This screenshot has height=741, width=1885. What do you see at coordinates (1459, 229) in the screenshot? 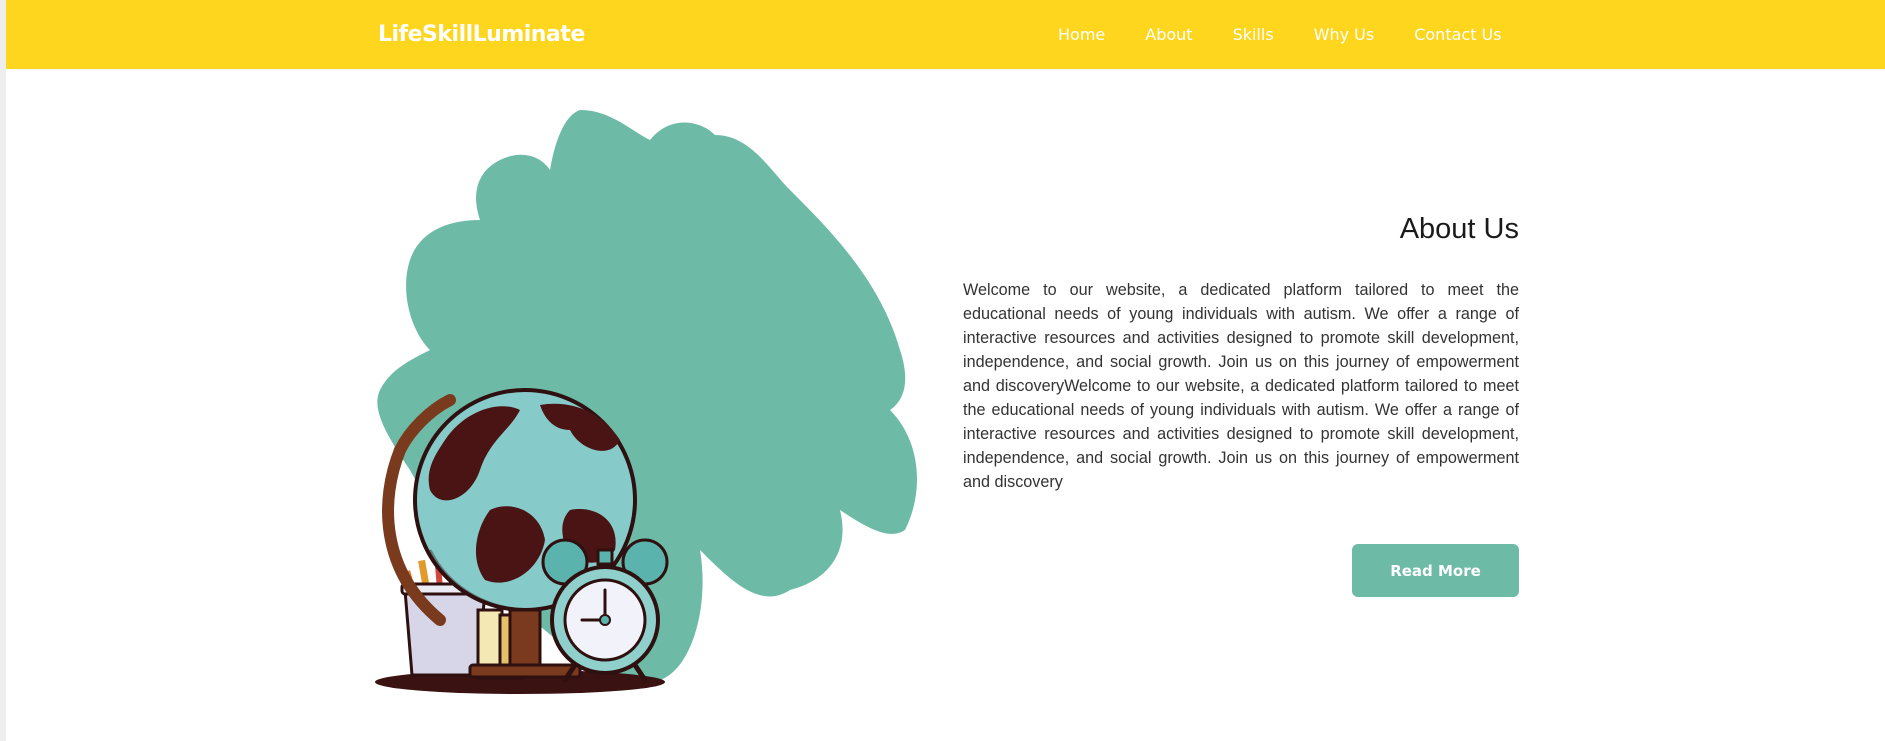
I see `about-title: About Us` at bounding box center [1459, 229].